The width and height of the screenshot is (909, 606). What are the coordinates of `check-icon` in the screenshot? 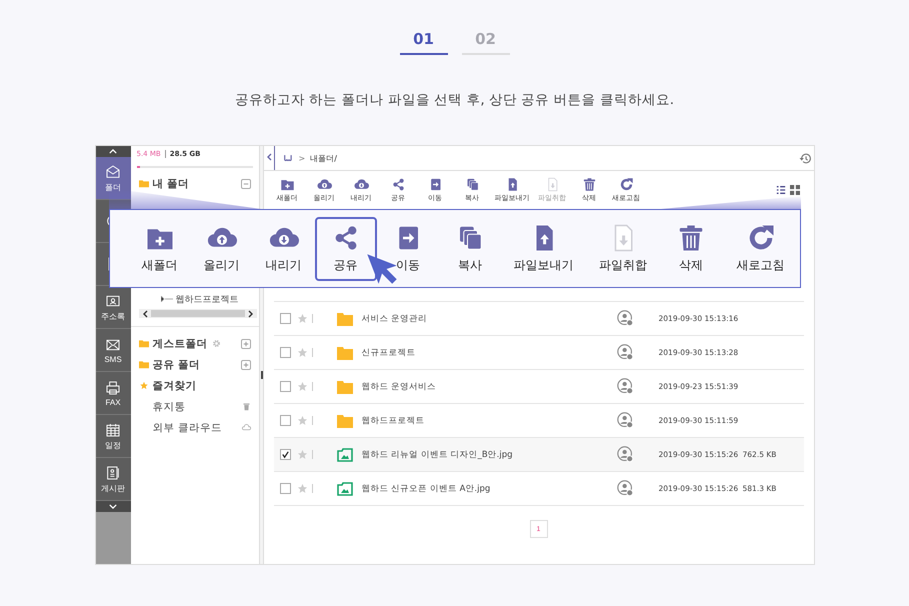 It's located at (285, 454).